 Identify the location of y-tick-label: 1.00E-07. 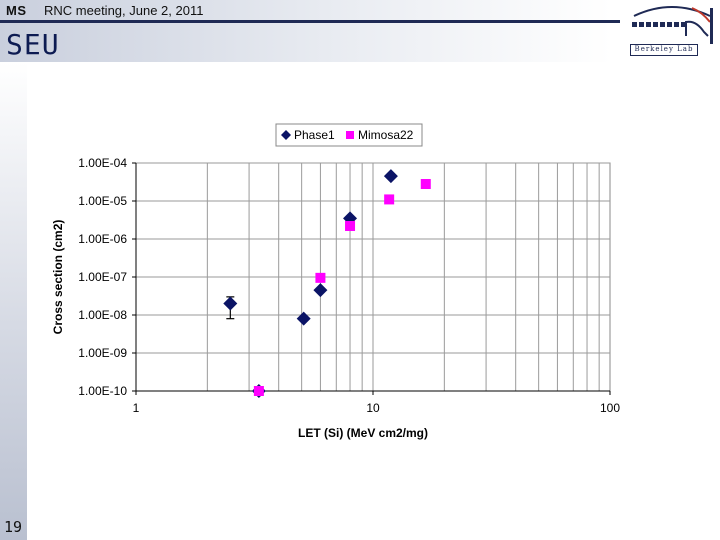
(102, 277).